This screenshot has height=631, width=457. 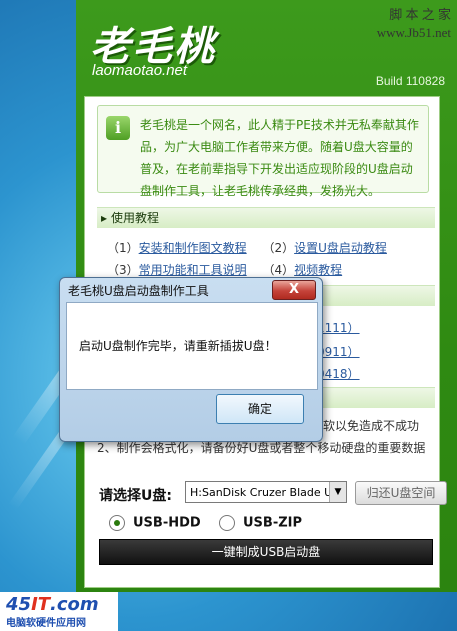 What do you see at coordinates (318, 269) in the screenshot?
I see `tutorial-link-video: 视频教程` at bounding box center [318, 269].